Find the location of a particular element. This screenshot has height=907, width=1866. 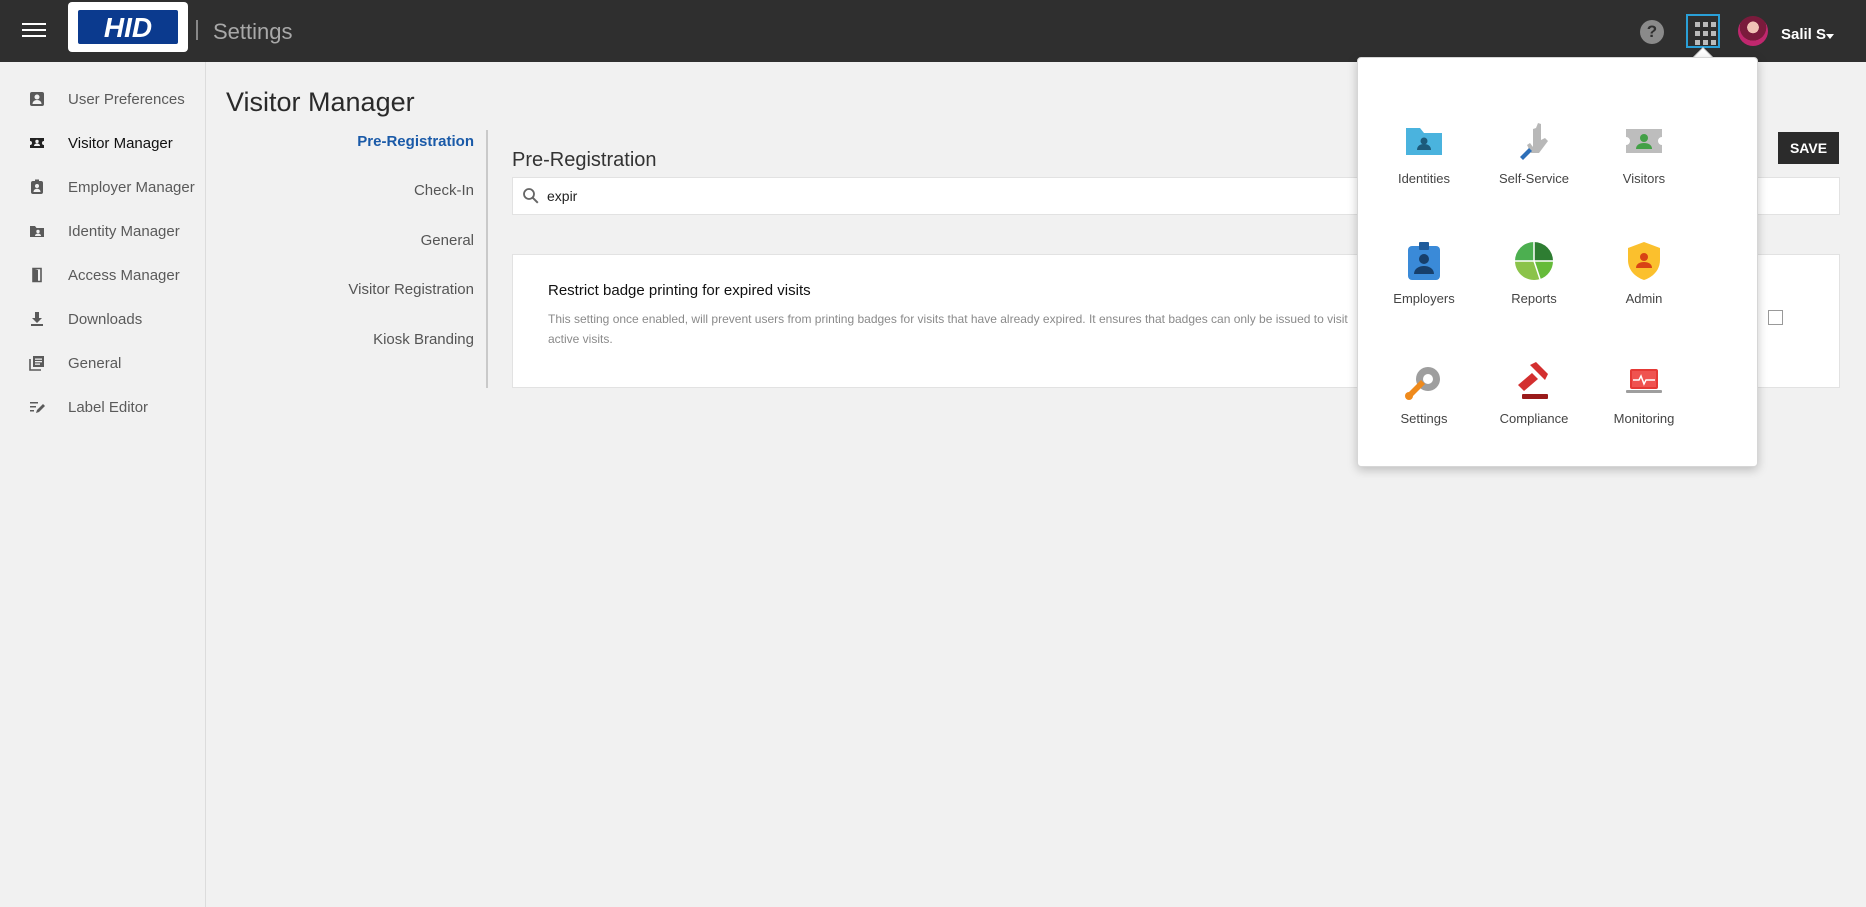

app-label: Self-Service is located at coordinates (1534, 178).